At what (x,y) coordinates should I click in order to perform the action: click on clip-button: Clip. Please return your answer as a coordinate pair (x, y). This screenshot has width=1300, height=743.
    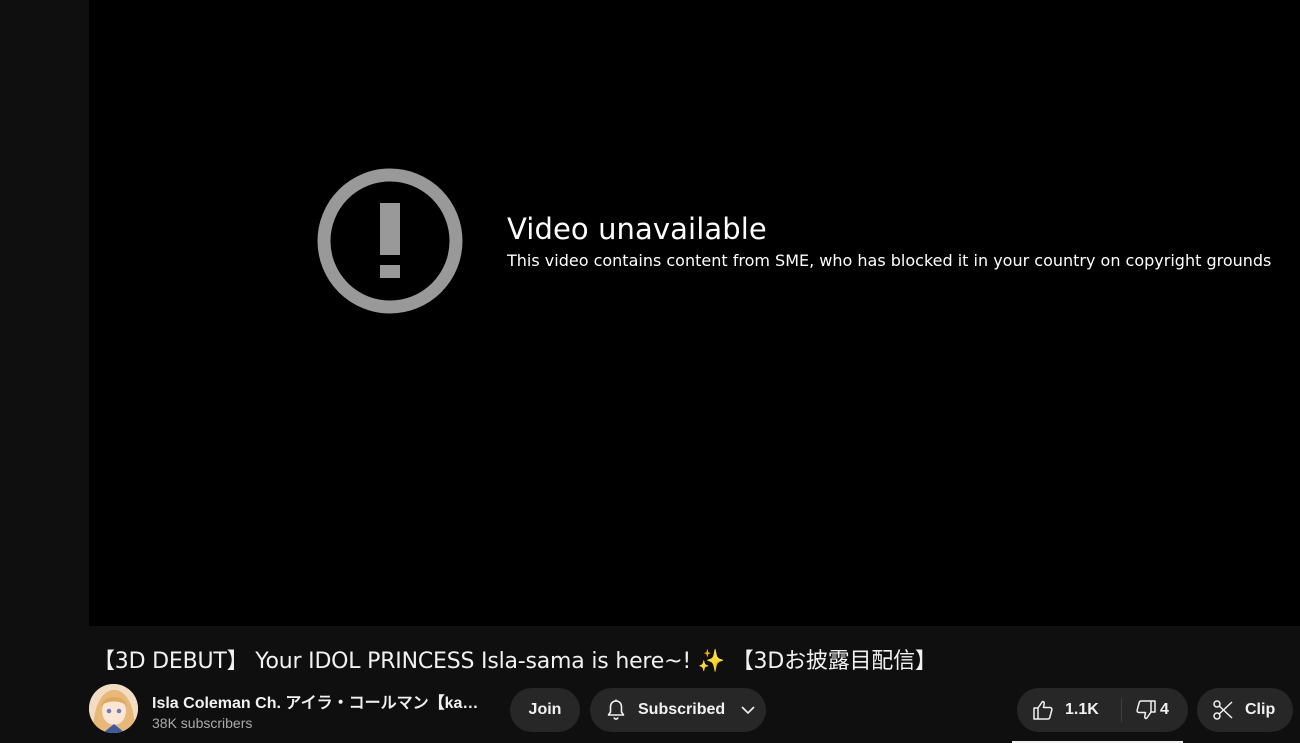
    Looking at the image, I should click on (1245, 710).